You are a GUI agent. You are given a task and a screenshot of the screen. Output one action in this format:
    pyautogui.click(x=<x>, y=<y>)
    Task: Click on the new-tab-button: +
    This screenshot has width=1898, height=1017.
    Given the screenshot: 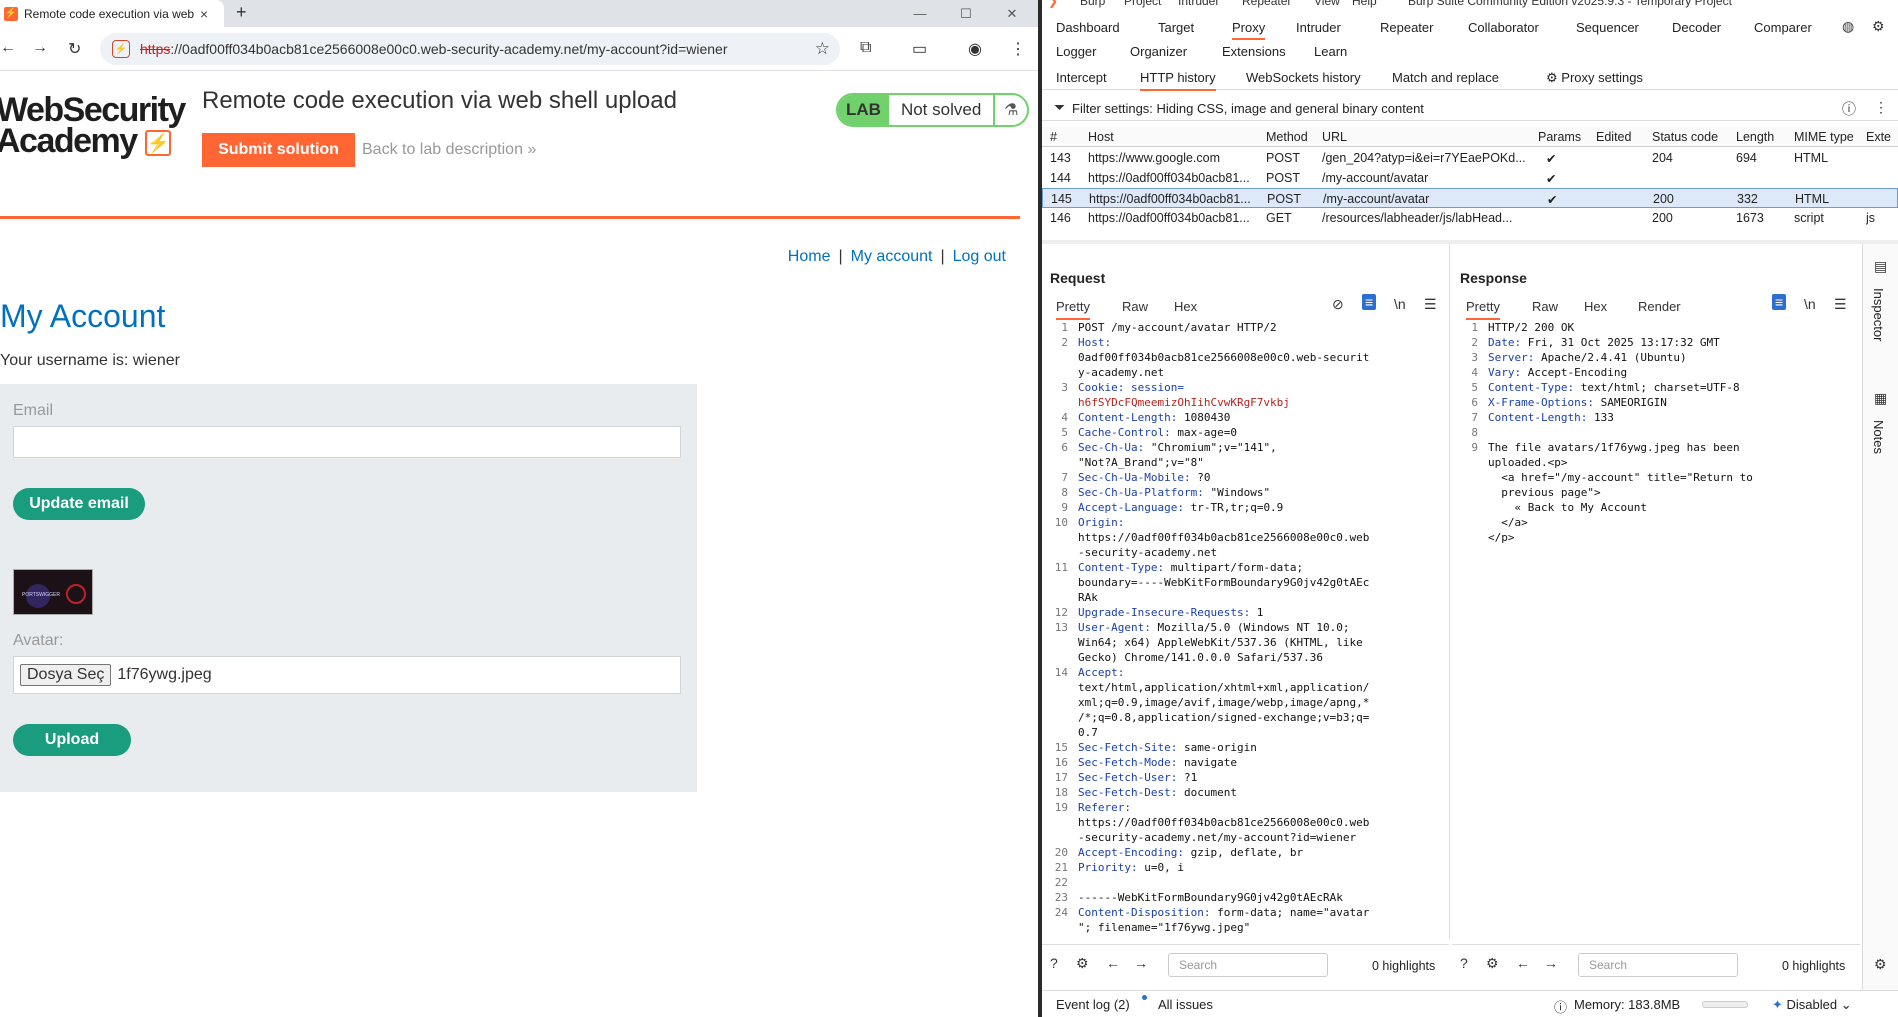 What is the action you would take?
    pyautogui.click(x=241, y=12)
    